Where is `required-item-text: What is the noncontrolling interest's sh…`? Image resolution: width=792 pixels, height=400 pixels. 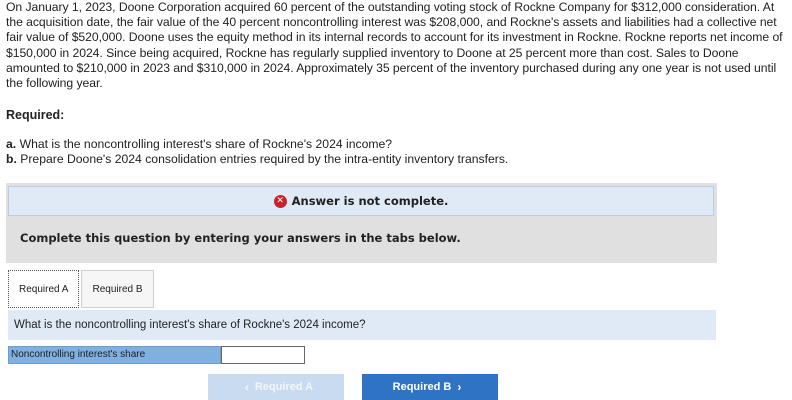
required-item-text: What is the noncontrolling interest's sh… is located at coordinates (206, 144).